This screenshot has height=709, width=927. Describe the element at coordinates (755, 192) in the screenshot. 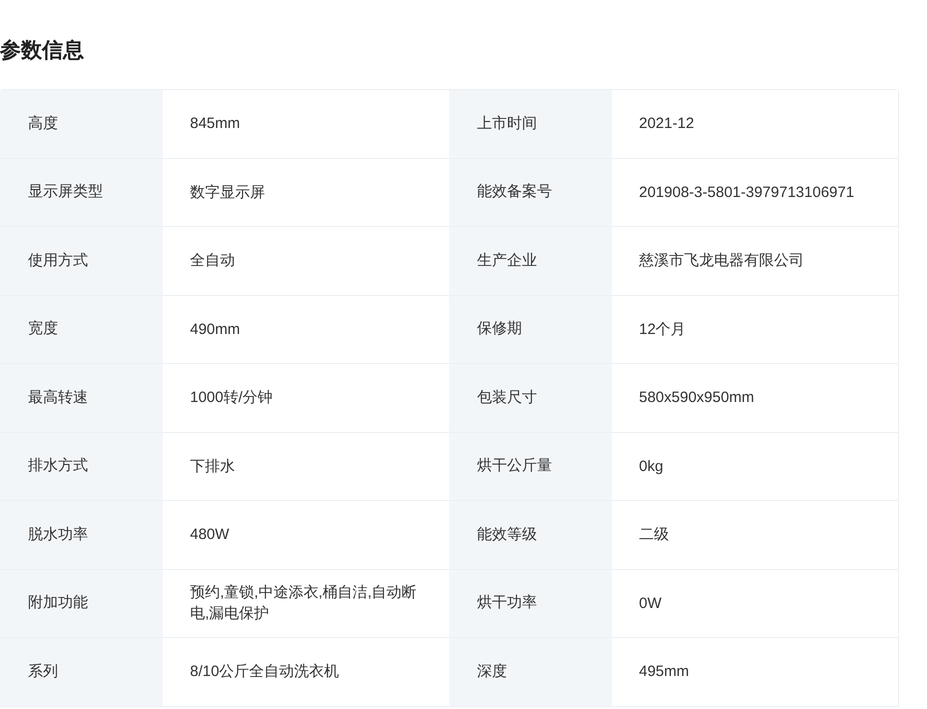

I see `spec-value-cell: 201908-3-5801-3979713106971` at that location.